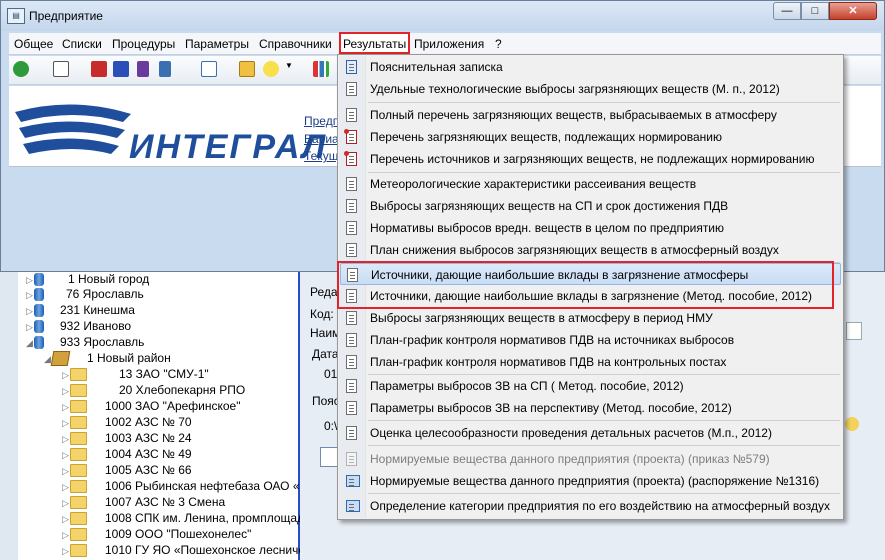  What do you see at coordinates (331, 426) in the screenshot?
I see `path-value: 0:\` at bounding box center [331, 426].